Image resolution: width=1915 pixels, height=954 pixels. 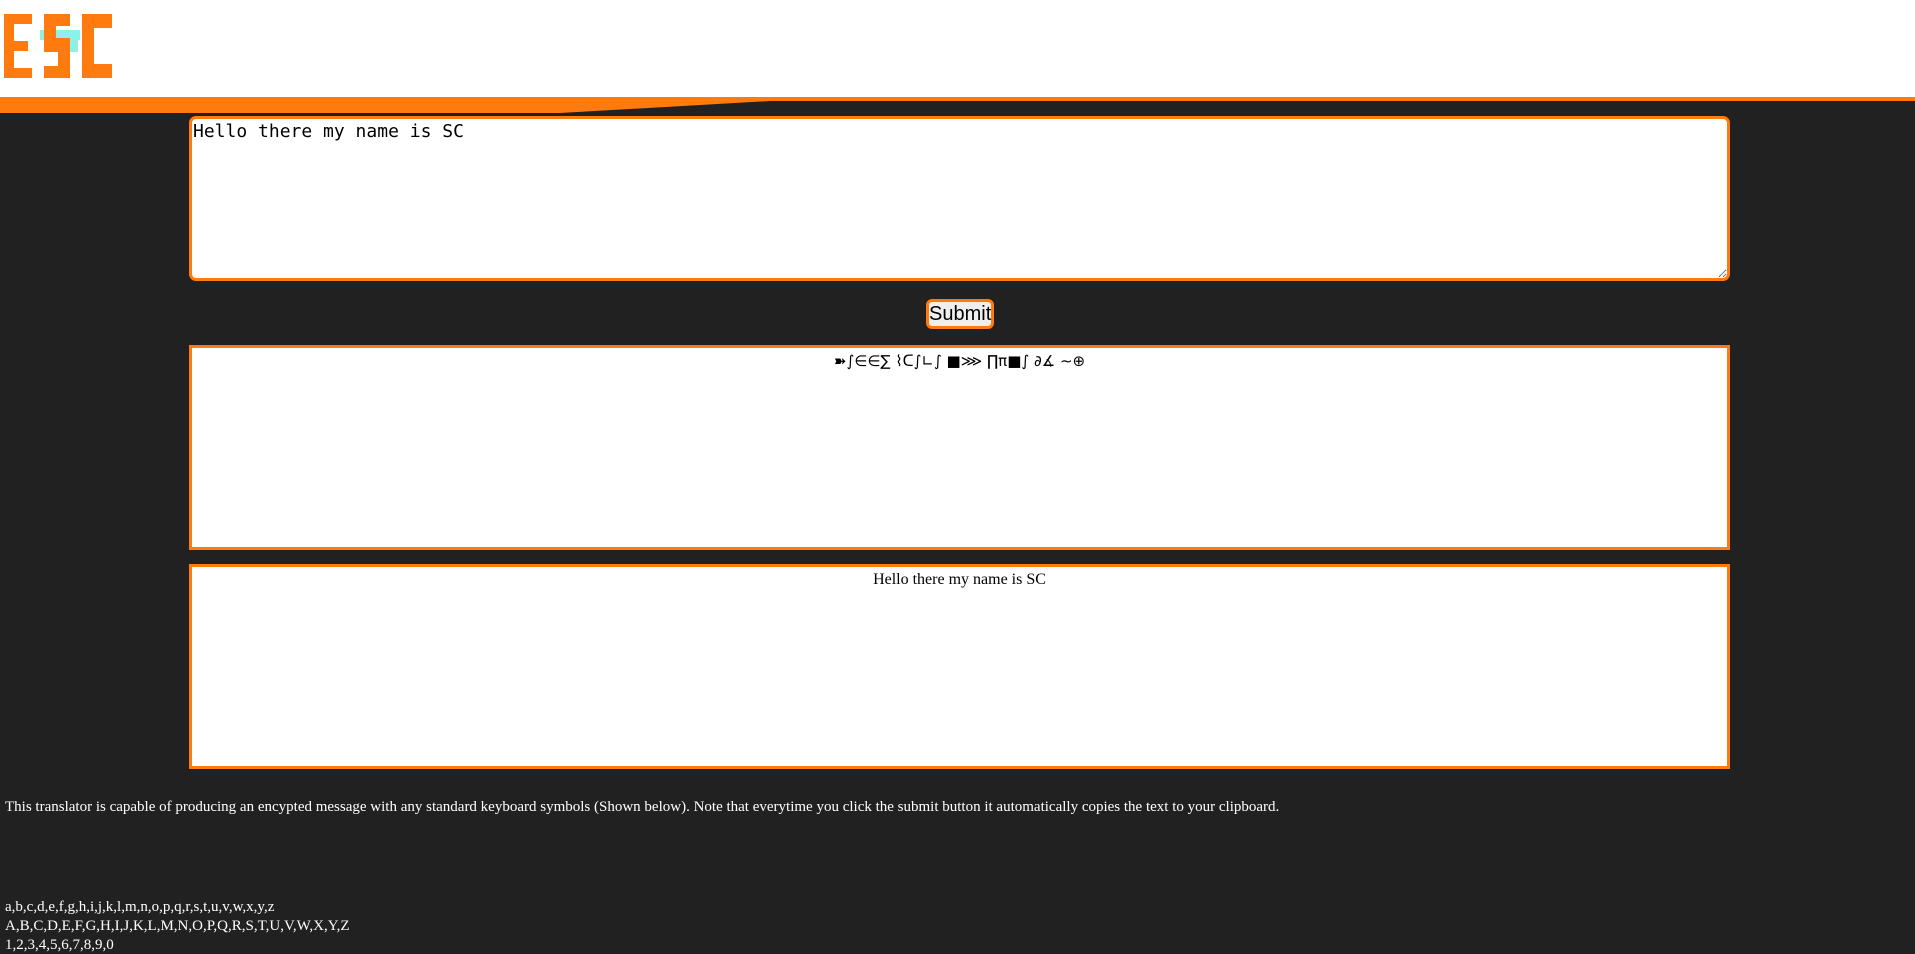 What do you see at coordinates (959, 198) in the screenshot?
I see `message-input` at bounding box center [959, 198].